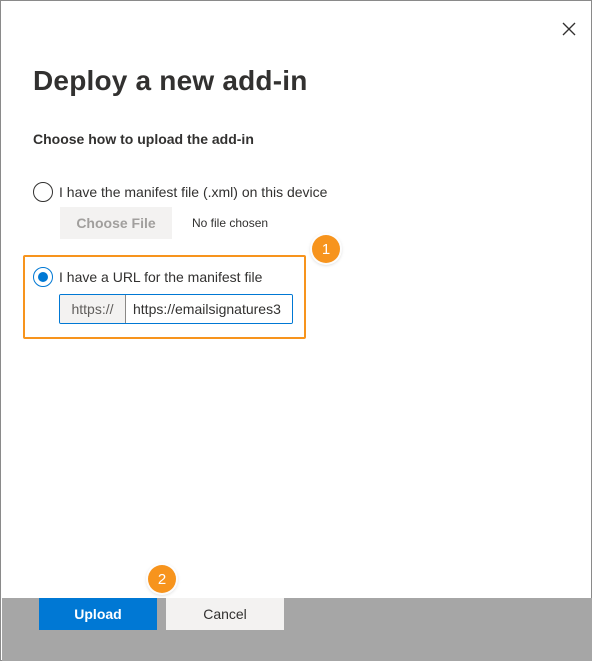  I want to click on radio-manifest-url, so click(43, 277).